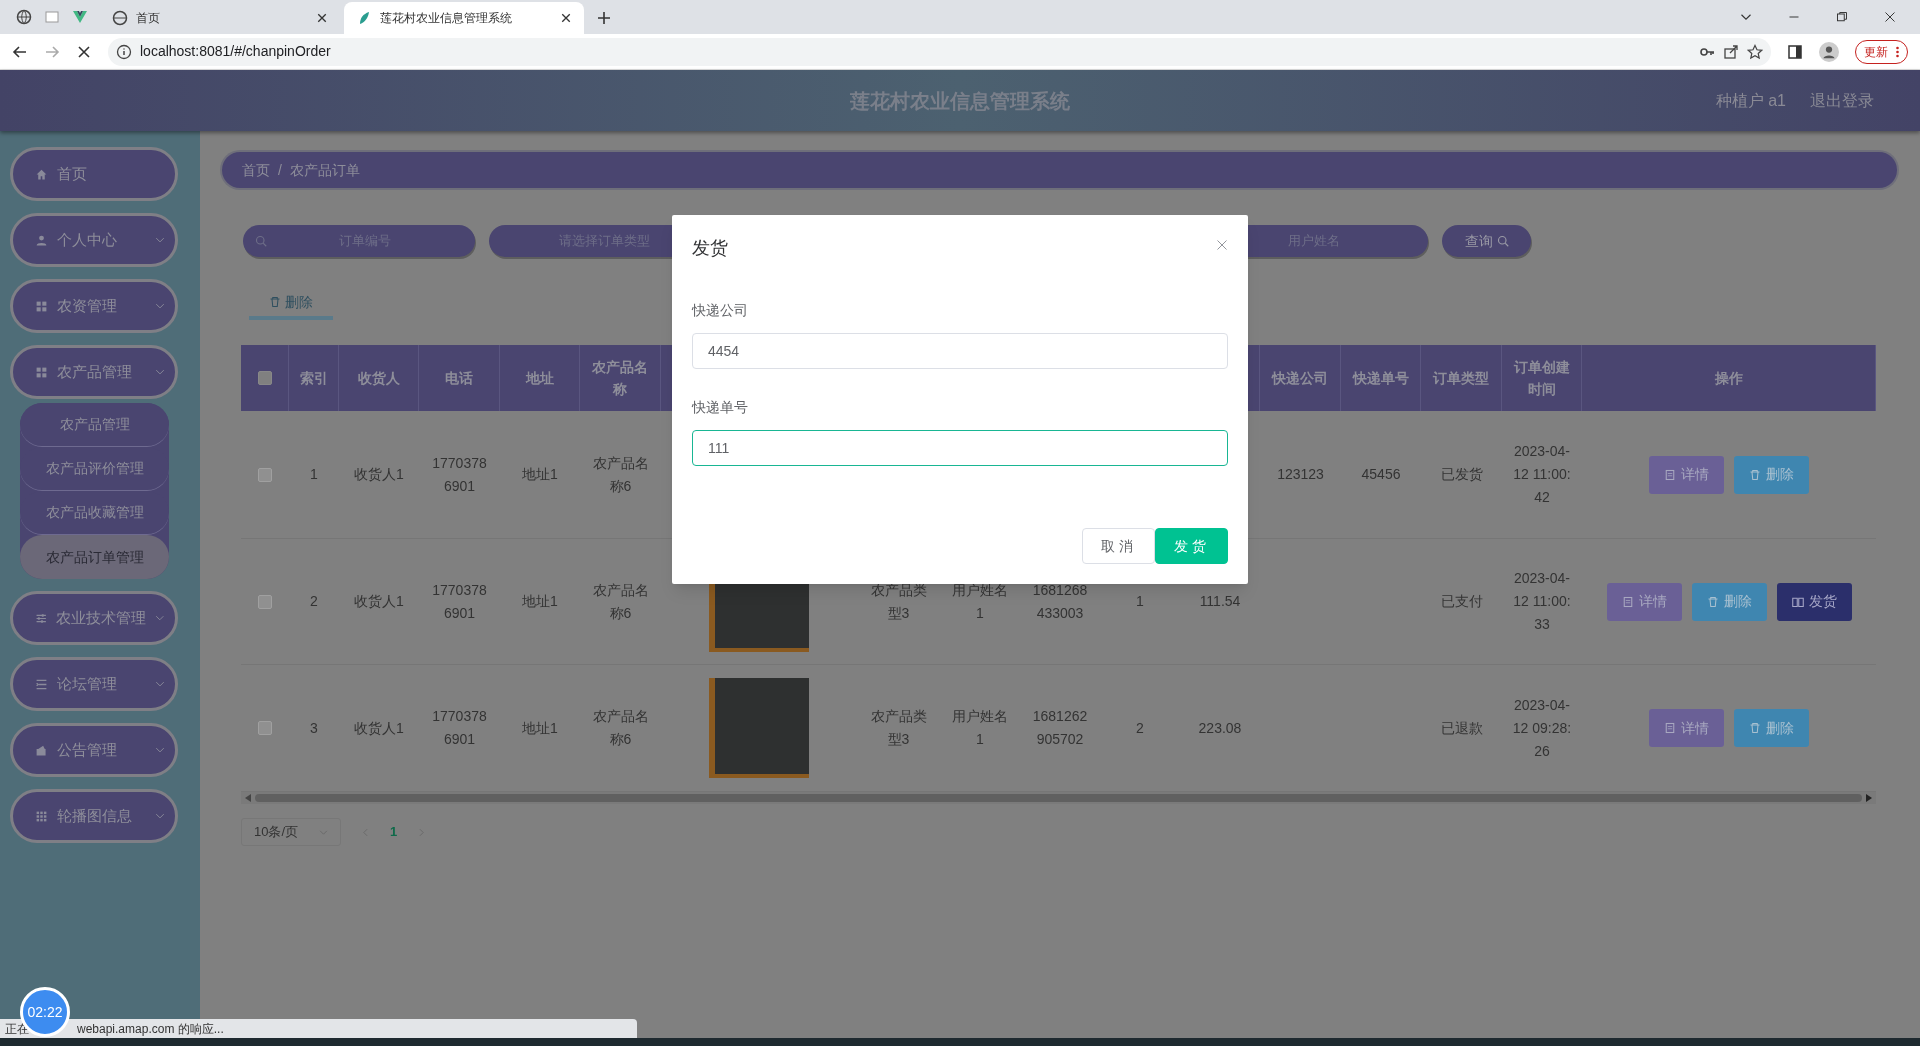 The height and width of the screenshot is (1046, 1920). I want to click on wallet-icon, so click(41, 750).